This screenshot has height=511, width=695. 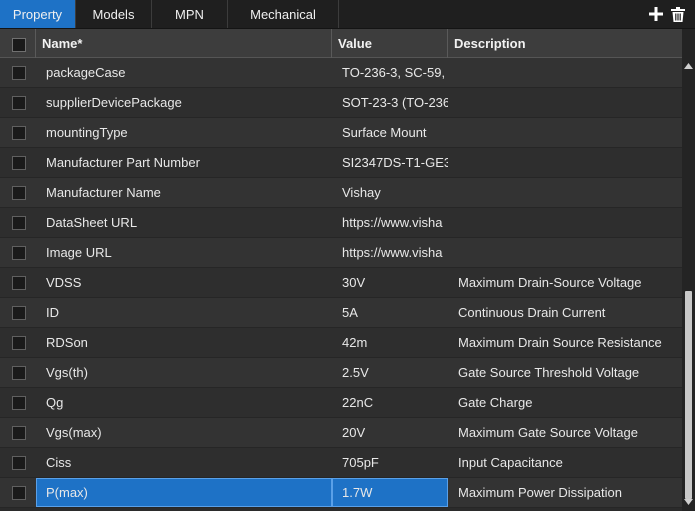 I want to click on description-cell: Maximum Gate Source Voltage, so click(x=565, y=432).